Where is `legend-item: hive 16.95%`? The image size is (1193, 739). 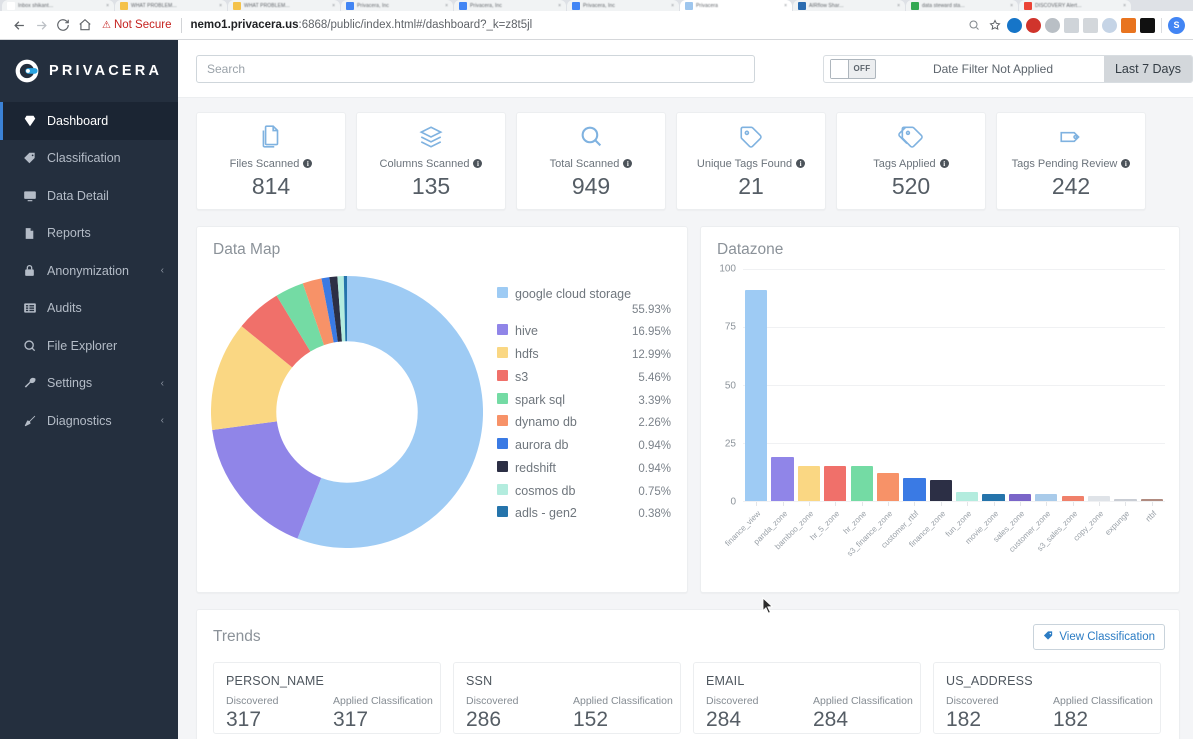 legend-item: hive 16.95% is located at coordinates (584, 331).